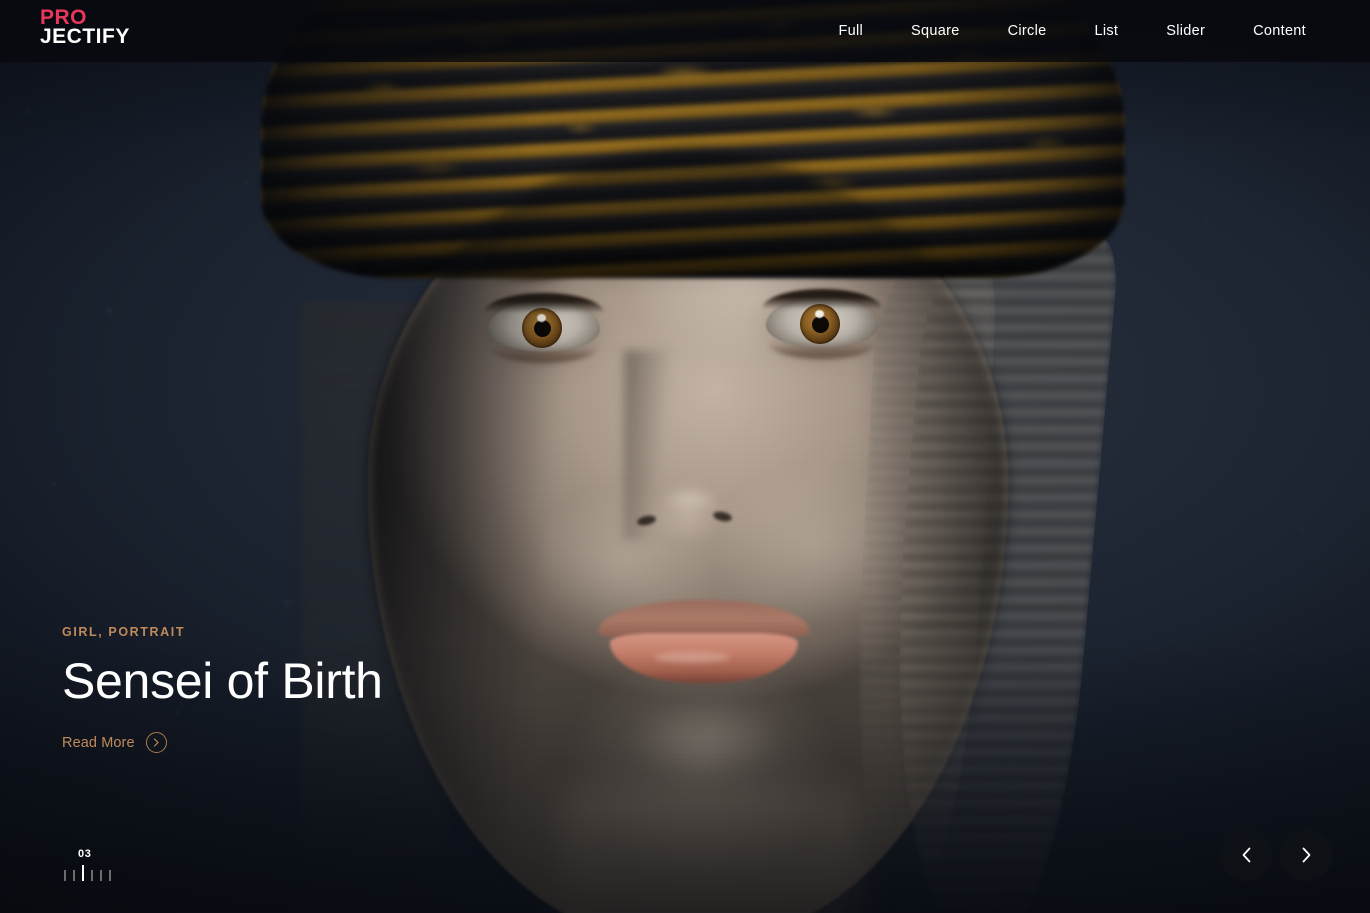 The height and width of the screenshot is (913, 1370). I want to click on read-more-label: Read More, so click(98, 742).